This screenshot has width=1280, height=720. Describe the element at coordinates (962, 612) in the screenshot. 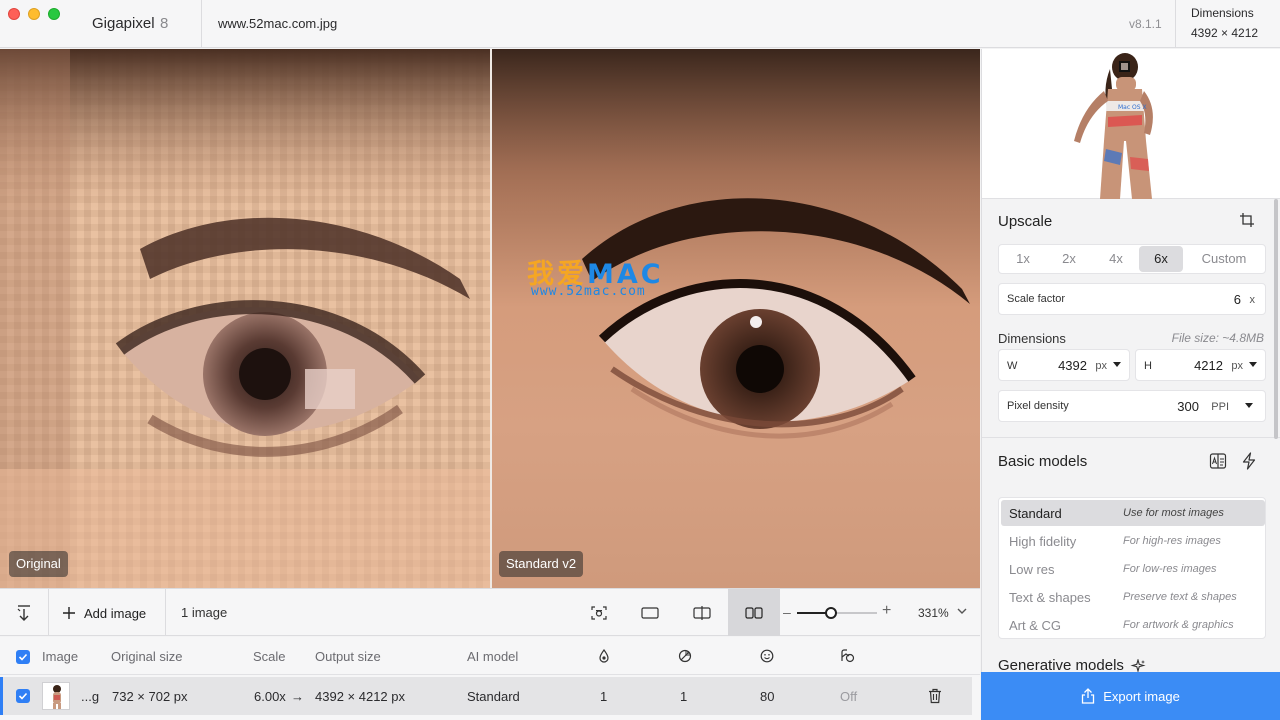

I see `chevron-down-icon` at that location.